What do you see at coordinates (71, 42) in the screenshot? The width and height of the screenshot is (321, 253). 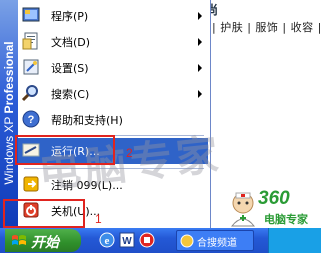 I see `menu-item-label: 文档(D)` at bounding box center [71, 42].